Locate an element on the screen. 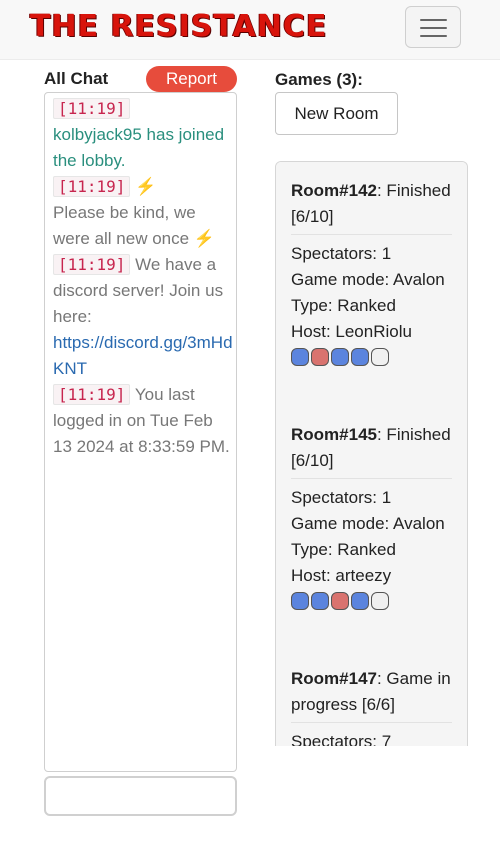 The width and height of the screenshot is (500, 842). room-spectators: Spectators: 7 is located at coordinates (341, 739).